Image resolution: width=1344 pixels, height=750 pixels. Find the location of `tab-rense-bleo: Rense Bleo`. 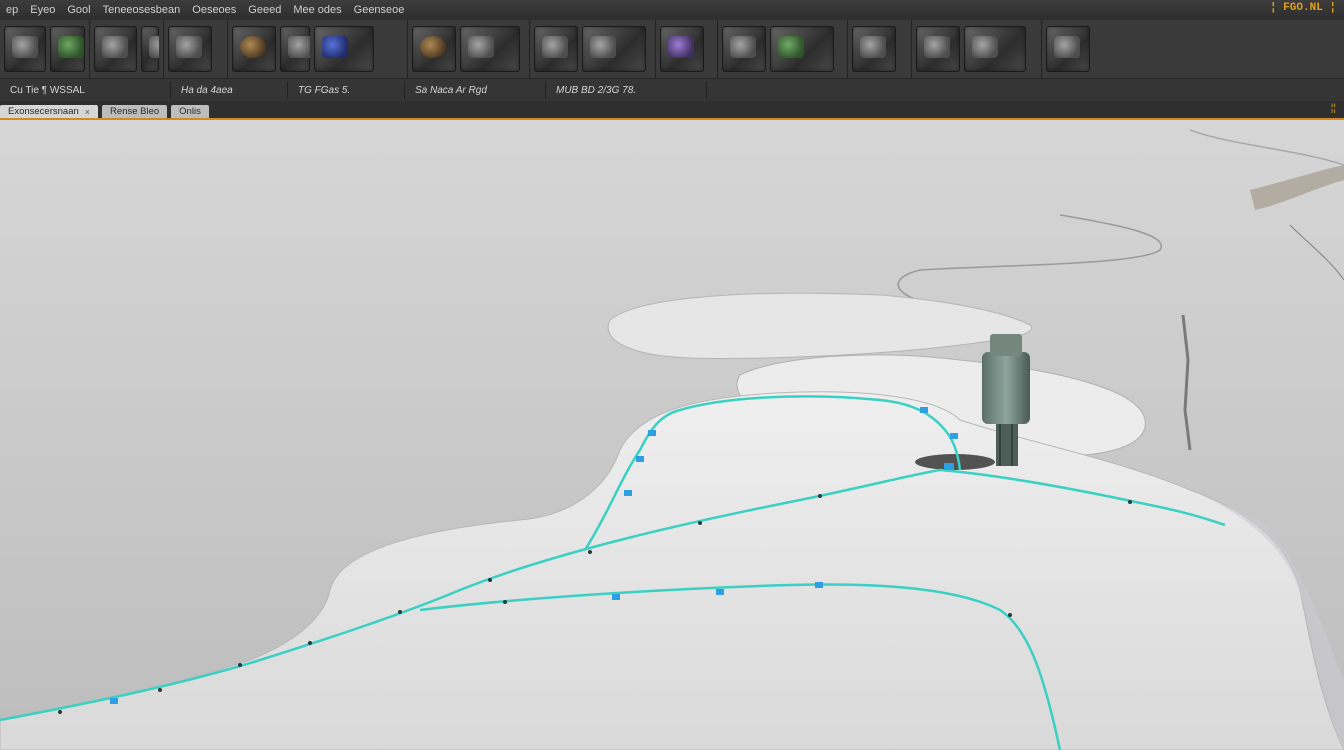

tab-rense-bleo: Rense Bleo is located at coordinates (135, 111).